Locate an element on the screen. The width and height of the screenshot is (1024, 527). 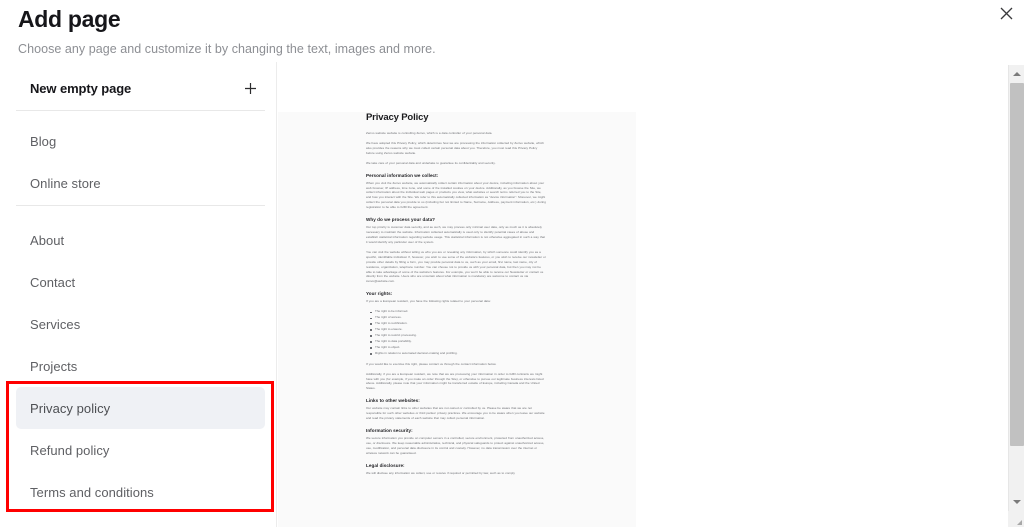
page-item-label: Projects is located at coordinates (54, 366).